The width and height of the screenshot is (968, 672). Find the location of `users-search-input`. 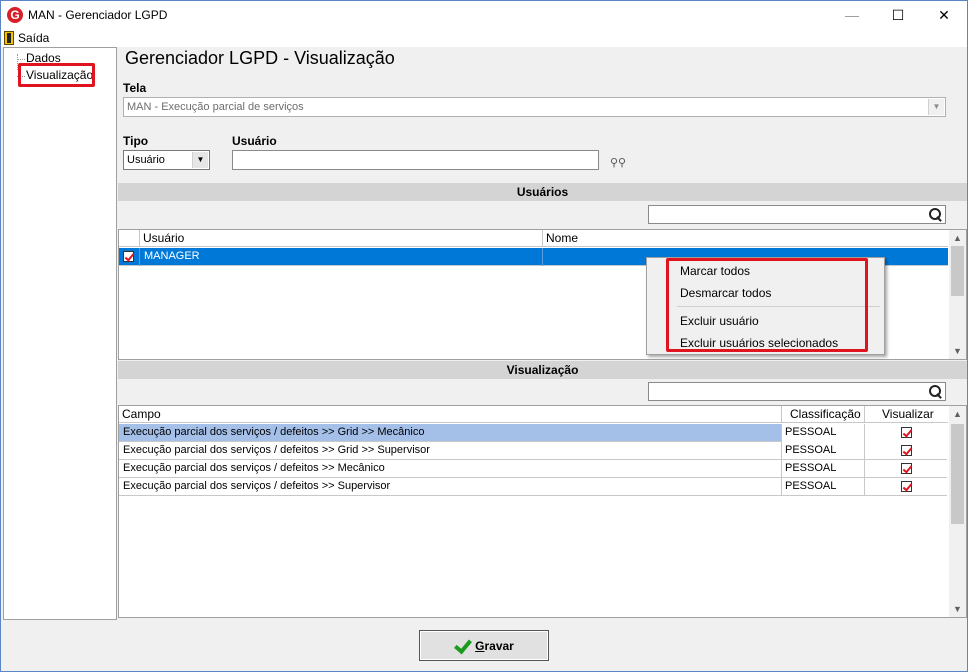

users-search-input is located at coordinates (797, 214).